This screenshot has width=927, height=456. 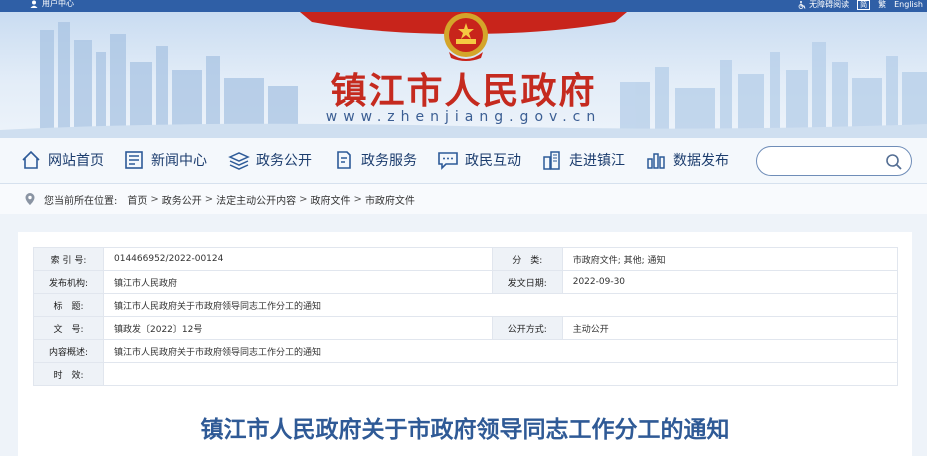 I want to click on site-title: 镇江市人民政府, so click(x=463, y=91).